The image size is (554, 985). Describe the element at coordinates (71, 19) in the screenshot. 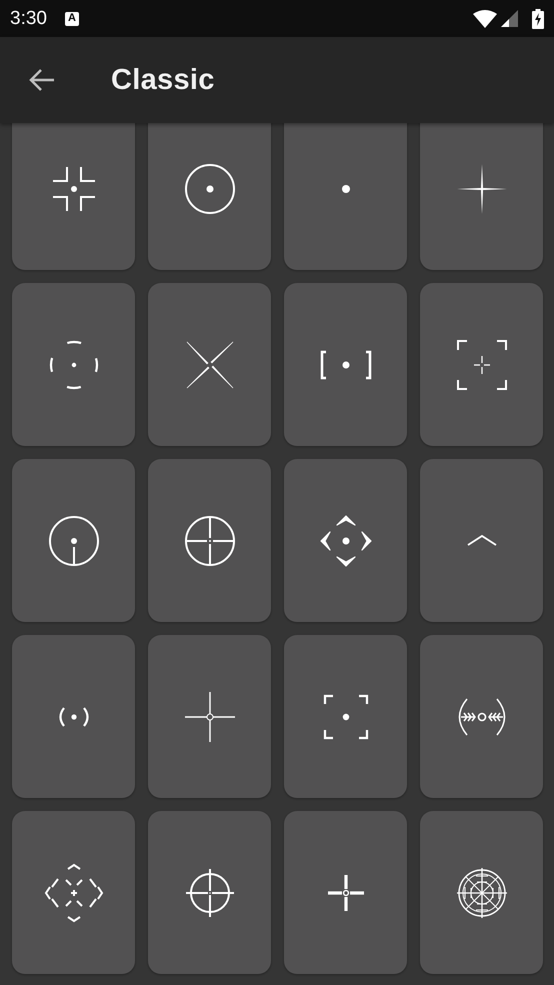

I see `notification-icon: A` at that location.